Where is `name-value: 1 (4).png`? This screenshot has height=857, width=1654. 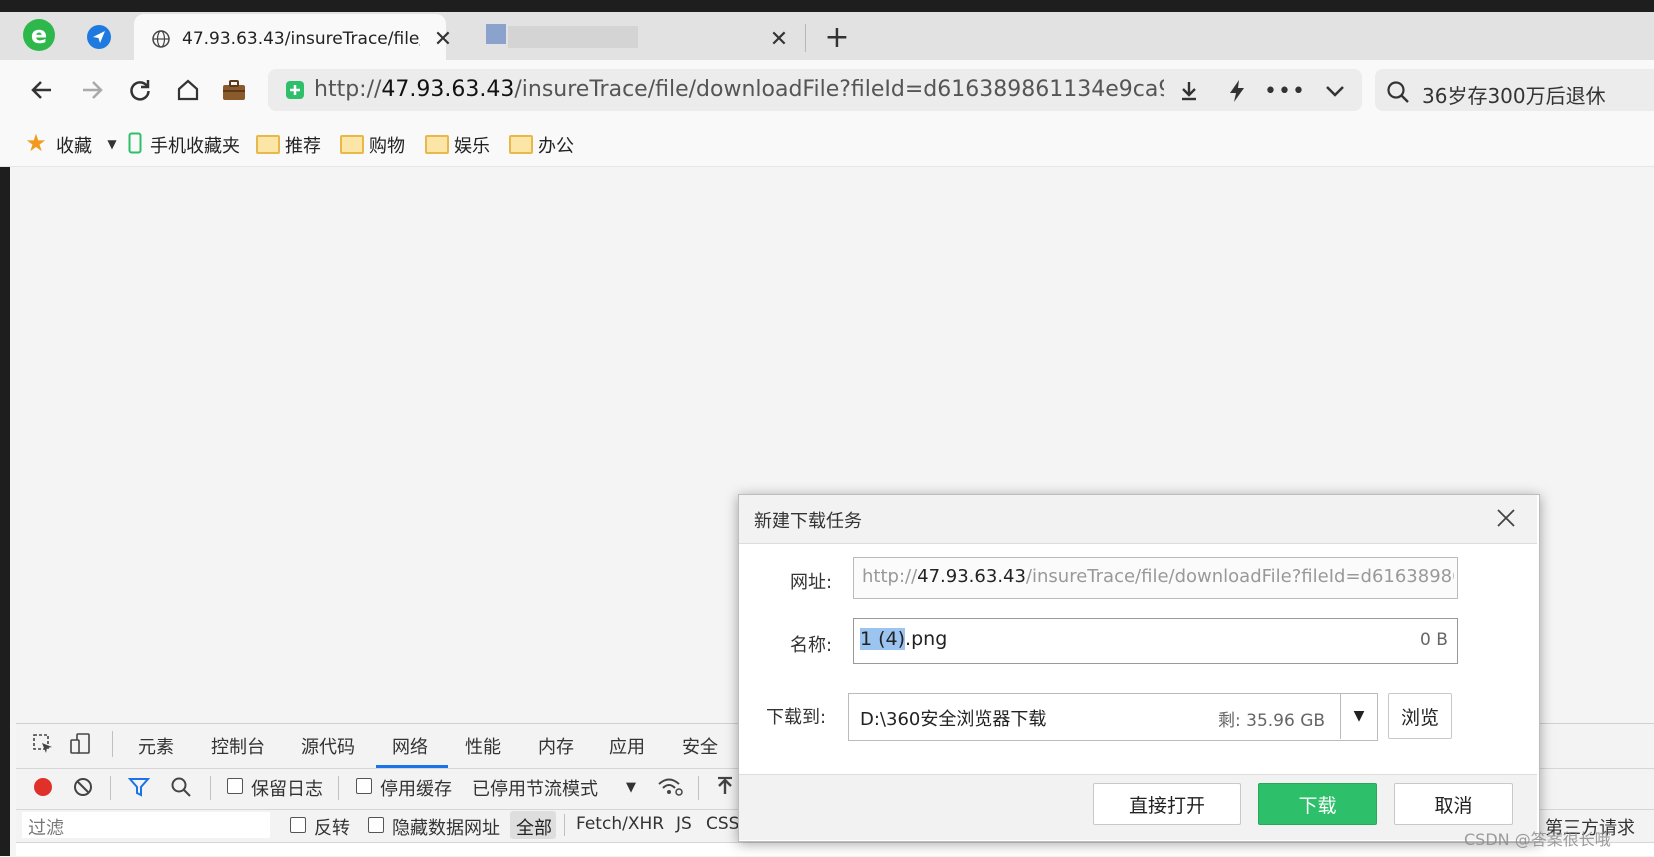 name-value: 1 (4).png is located at coordinates (903, 639).